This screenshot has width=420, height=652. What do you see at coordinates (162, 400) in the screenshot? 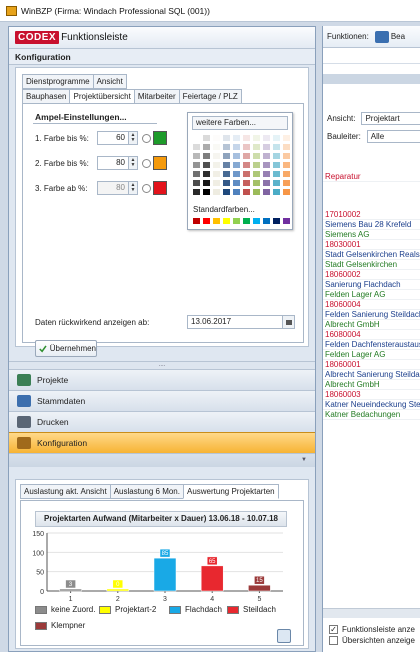
I see `nav-stammdaten: Stammdaten` at bounding box center [162, 400].